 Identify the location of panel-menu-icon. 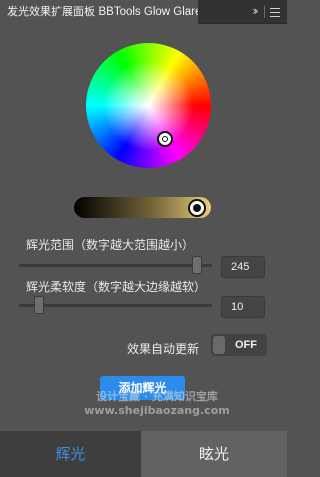
(275, 12).